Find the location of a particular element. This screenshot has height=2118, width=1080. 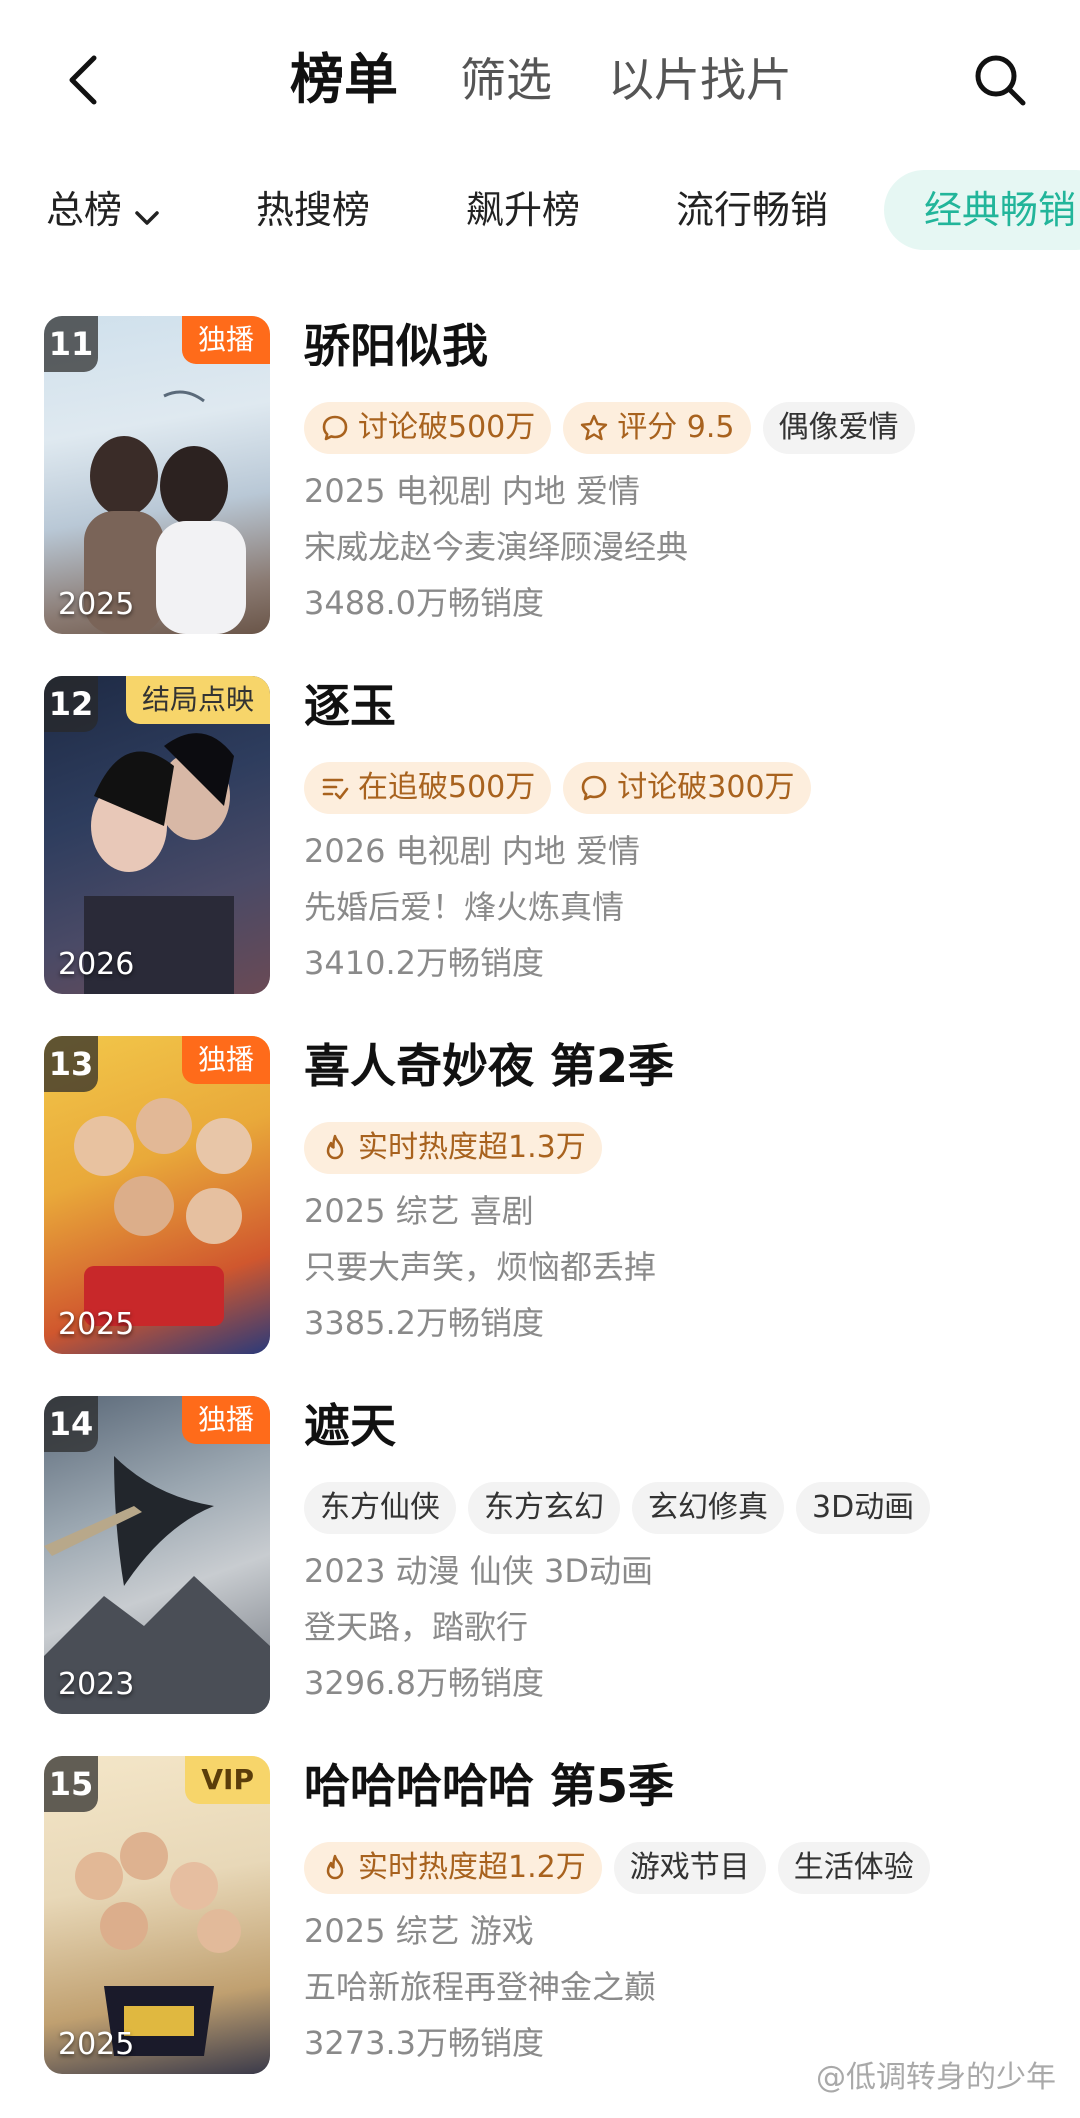

poster-thumbnail: 13 独播 2025 is located at coordinates (157, 1195).